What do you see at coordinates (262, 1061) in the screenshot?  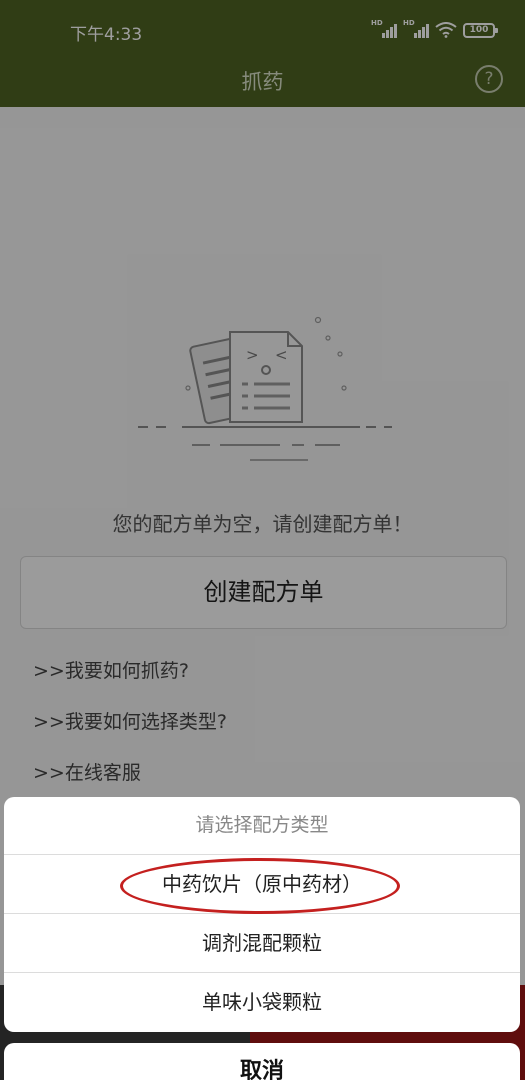 I see `cancel-button: 取消` at bounding box center [262, 1061].